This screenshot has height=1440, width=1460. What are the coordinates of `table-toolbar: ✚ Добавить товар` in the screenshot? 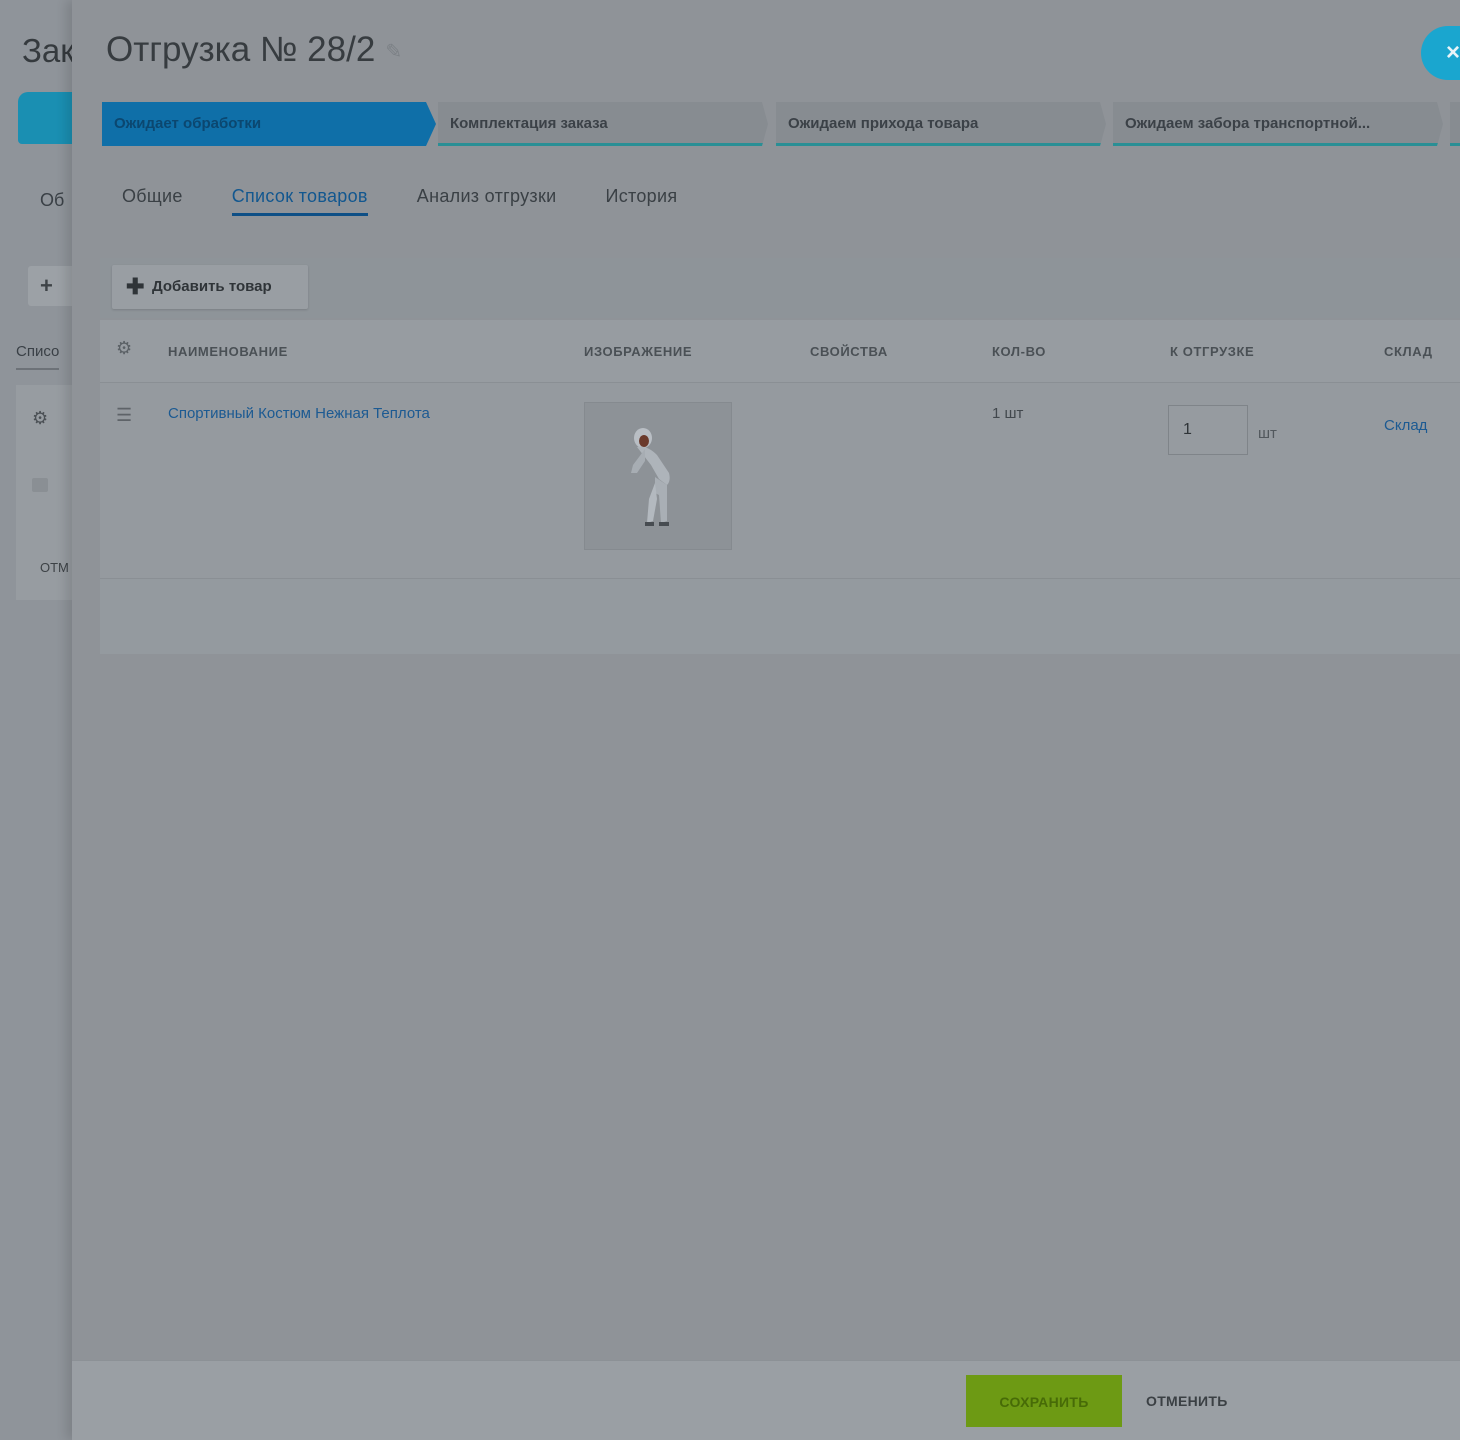 It's located at (780, 288).